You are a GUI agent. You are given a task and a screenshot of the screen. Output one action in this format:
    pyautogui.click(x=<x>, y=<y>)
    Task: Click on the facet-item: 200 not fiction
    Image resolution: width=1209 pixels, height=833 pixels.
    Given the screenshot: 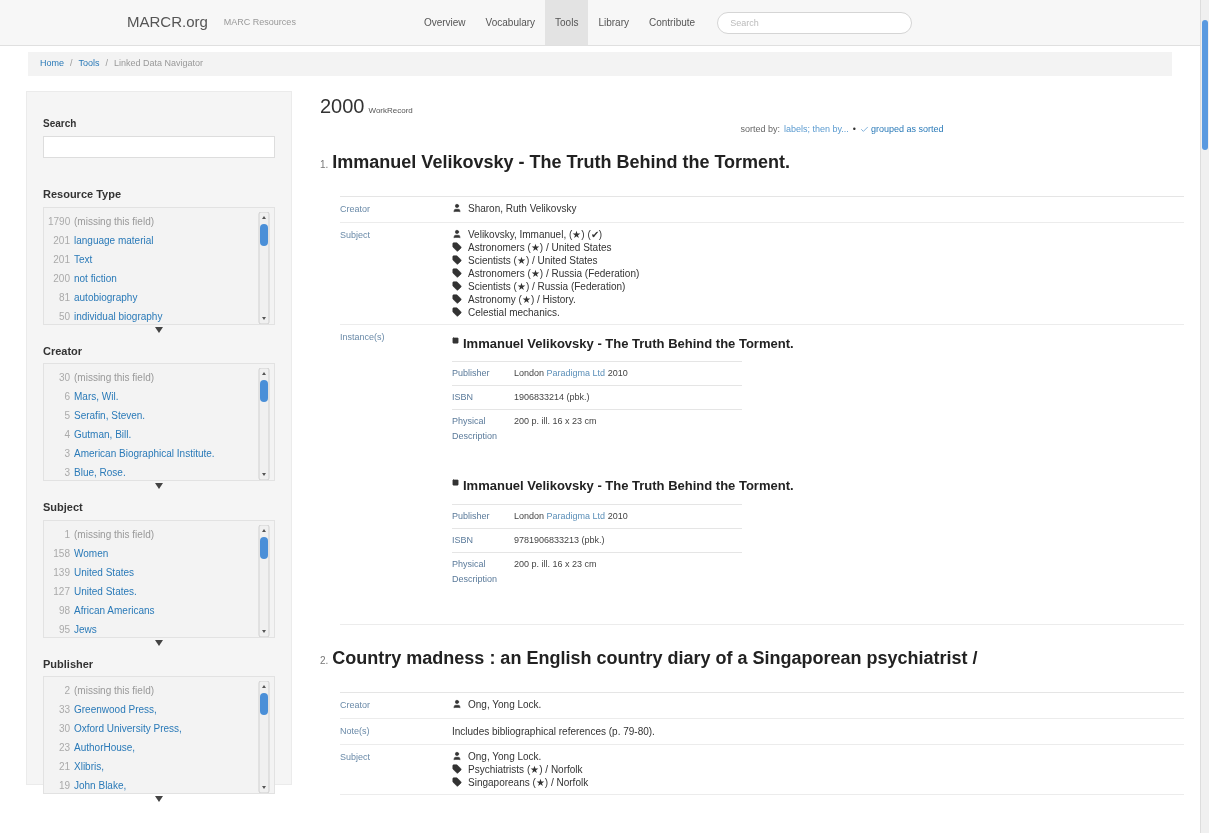 What is the action you would take?
    pyautogui.click(x=153, y=278)
    